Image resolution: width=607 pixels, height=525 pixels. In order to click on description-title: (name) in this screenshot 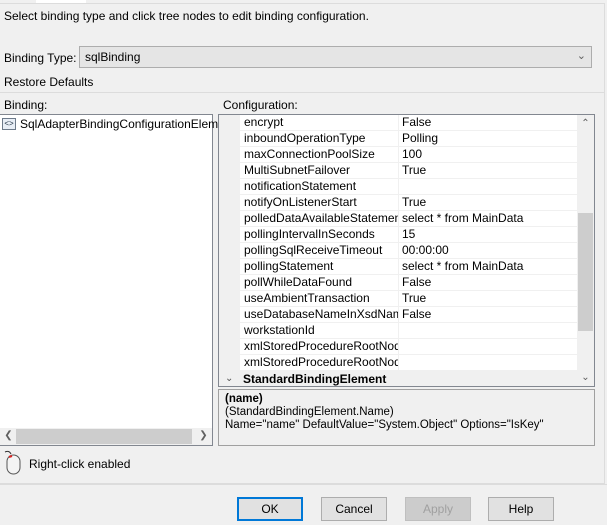, I will do `click(244, 399)`.